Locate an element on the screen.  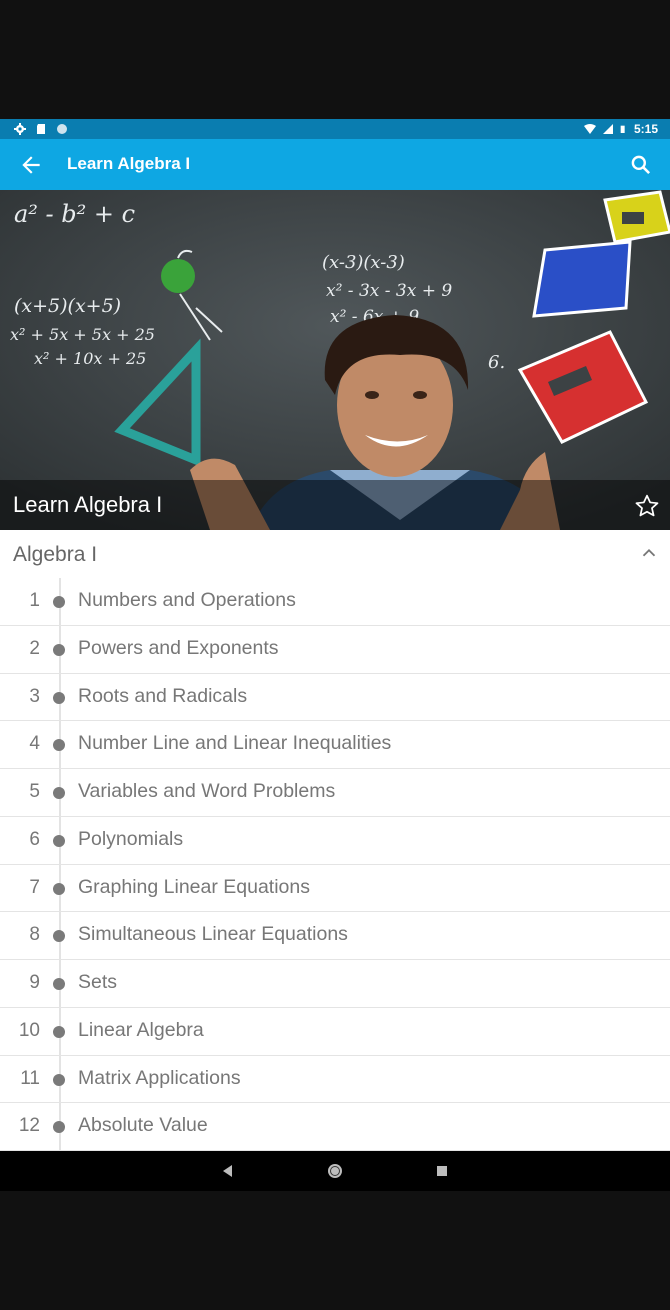
lesson-number: 5 is located at coordinates (34, 791).